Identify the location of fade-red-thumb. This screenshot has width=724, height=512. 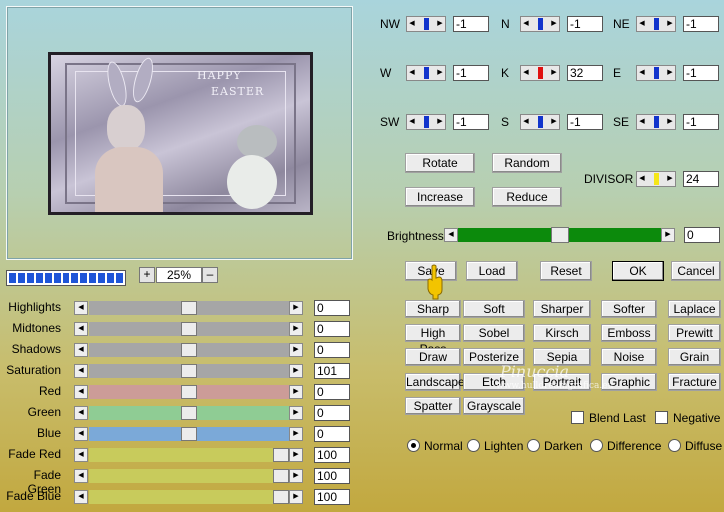
(281, 455).